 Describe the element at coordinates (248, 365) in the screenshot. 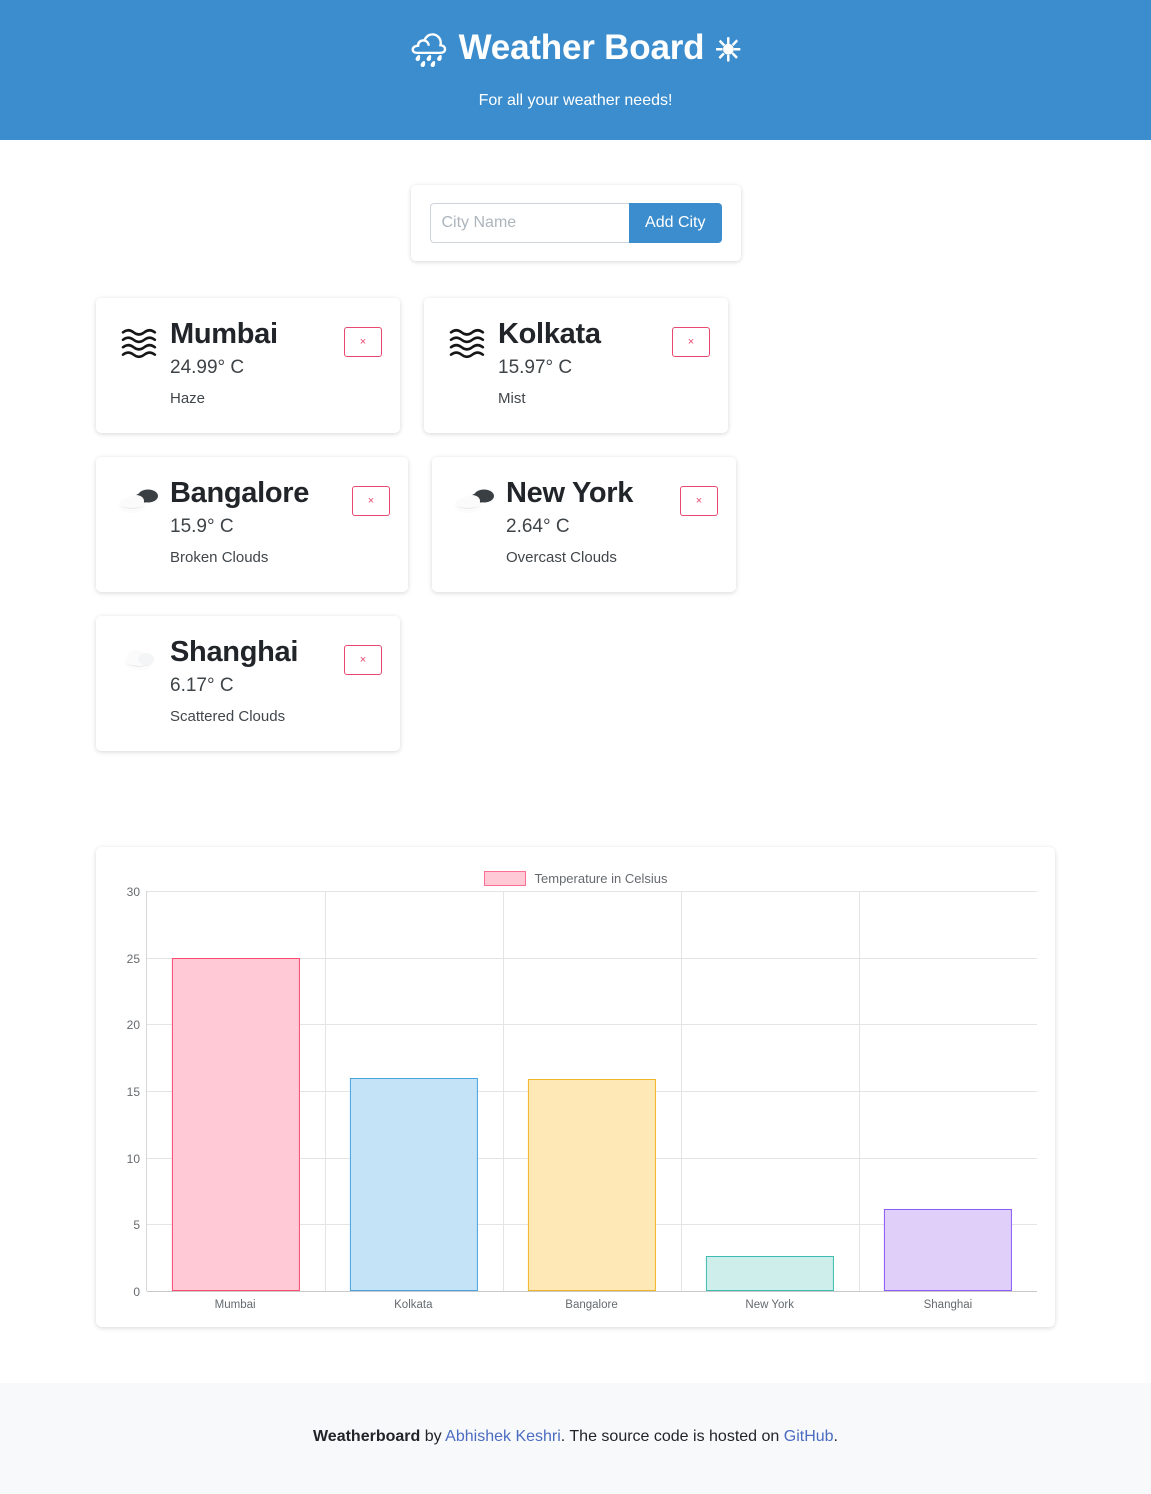

I see `city-card: Mumbai 24.99° C Haze ×` at that location.